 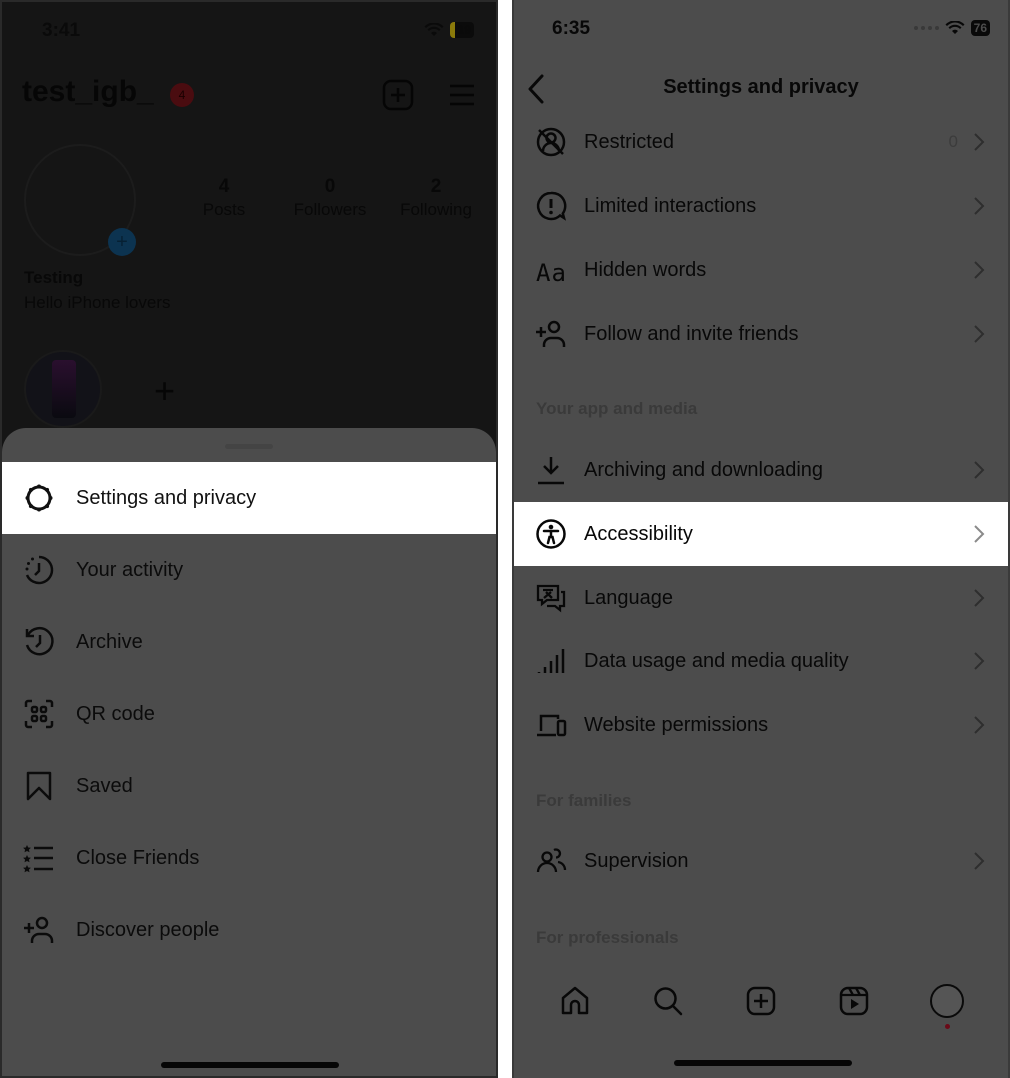 I want to click on wifi-icon, so click(x=955, y=27).